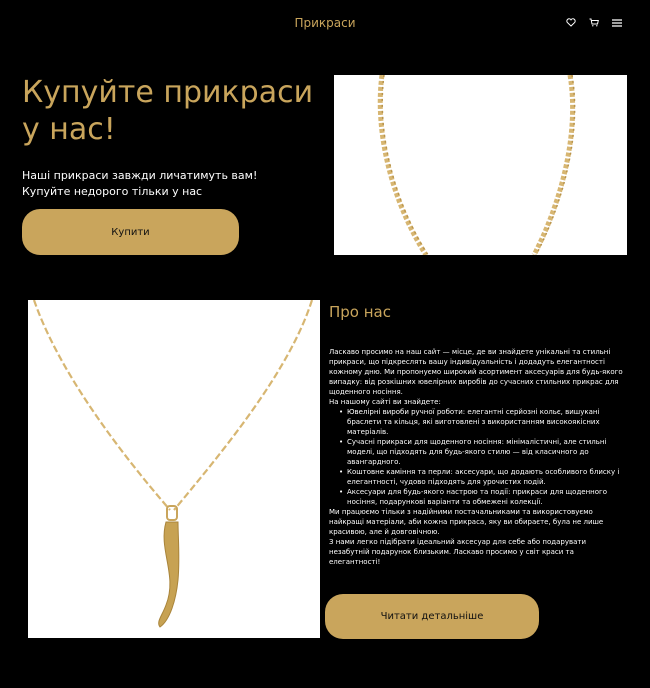  I want to click on top-bar: Прикраси, so click(325, 24).